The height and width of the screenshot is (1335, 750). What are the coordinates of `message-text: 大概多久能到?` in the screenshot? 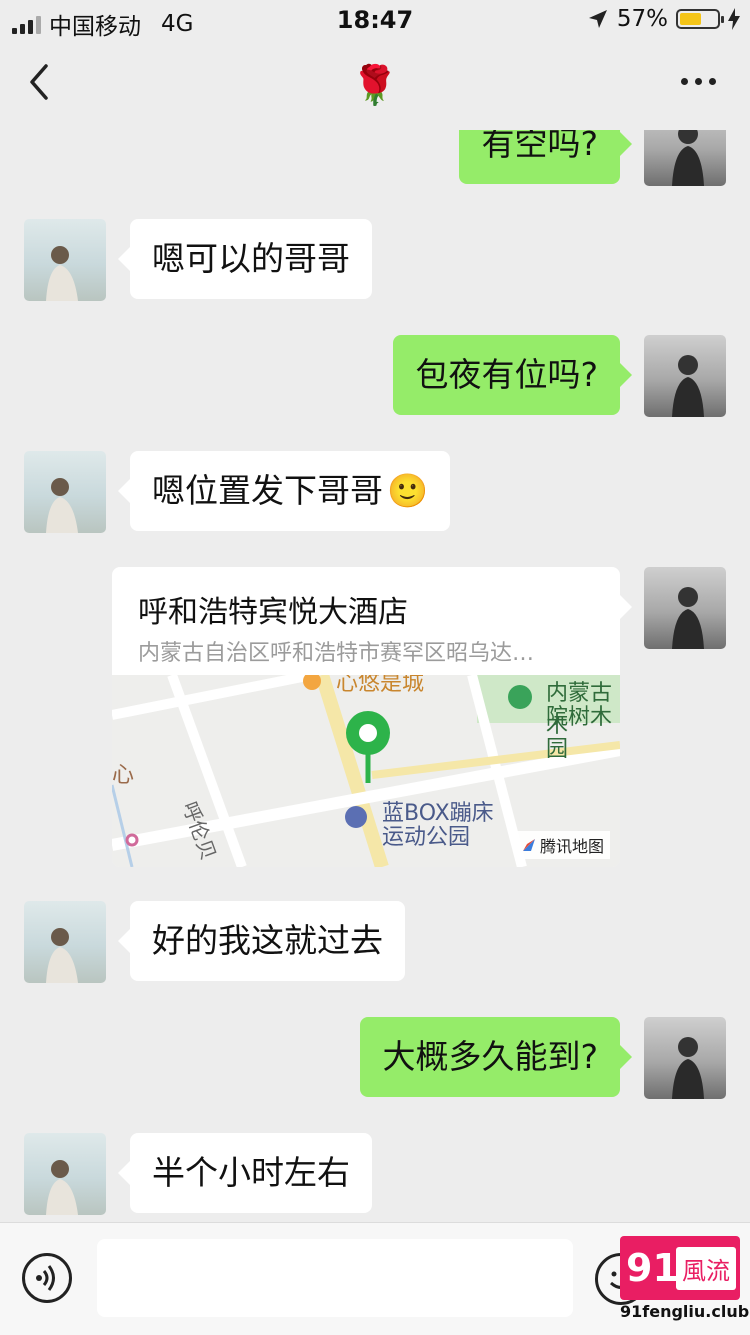 It's located at (490, 1056).